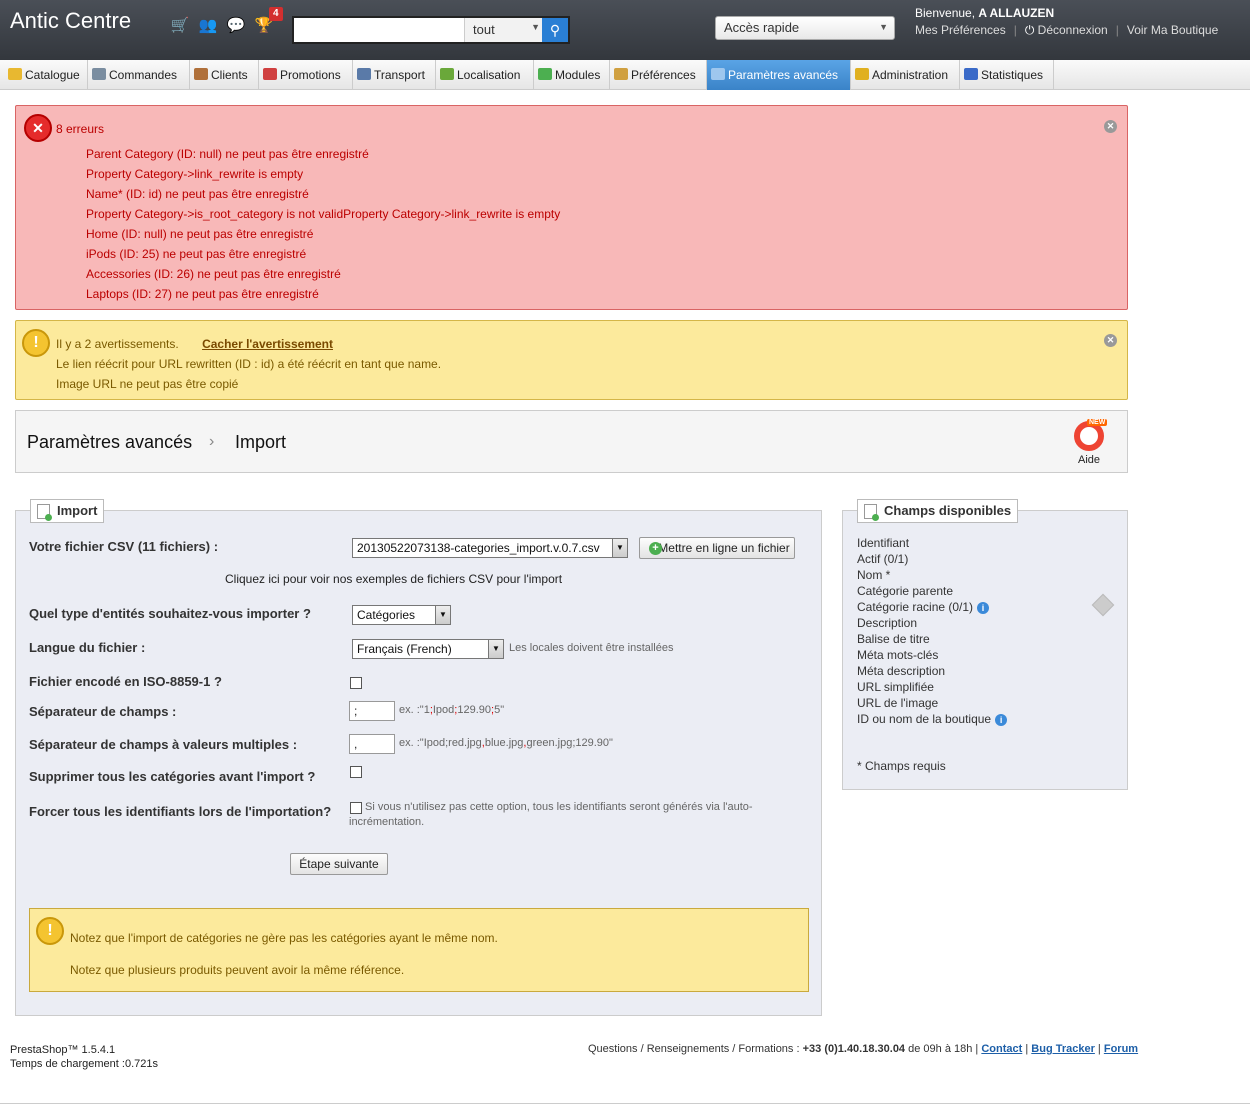 Image resolution: width=1250 pixels, height=1106 pixels. I want to click on forum-link: Forum, so click(1121, 1049).